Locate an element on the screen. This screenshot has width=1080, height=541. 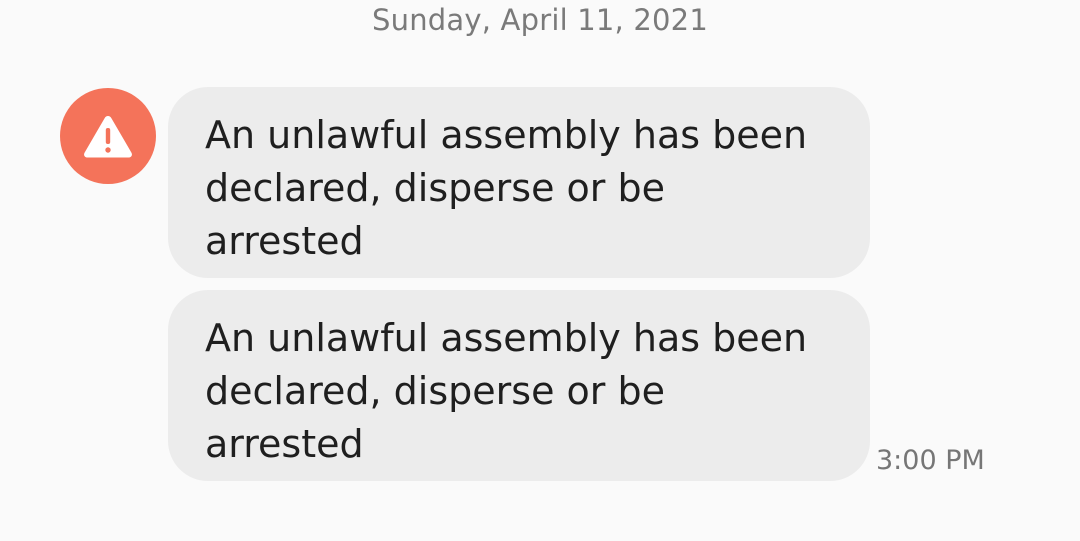
date-header: Sunday, April 11, 2021 is located at coordinates (540, 20).